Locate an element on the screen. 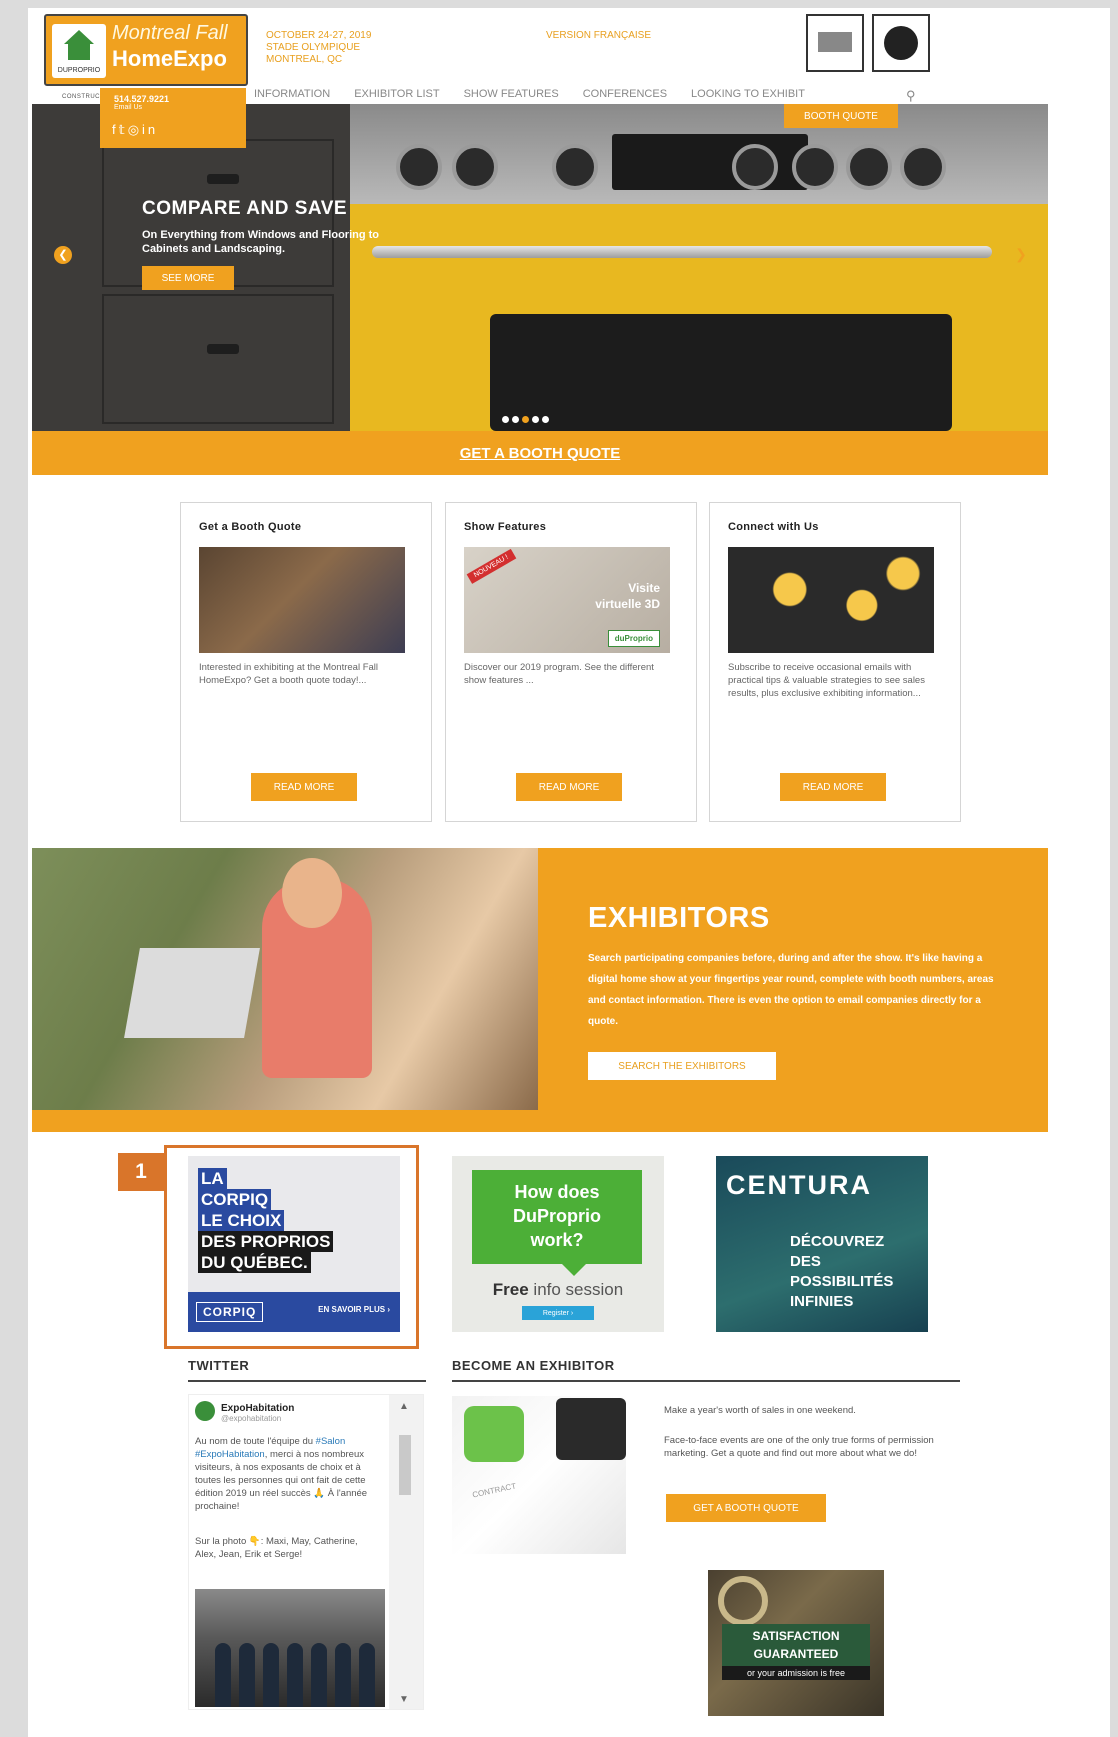  social-links: f𝕥◎in is located at coordinates (135, 130).